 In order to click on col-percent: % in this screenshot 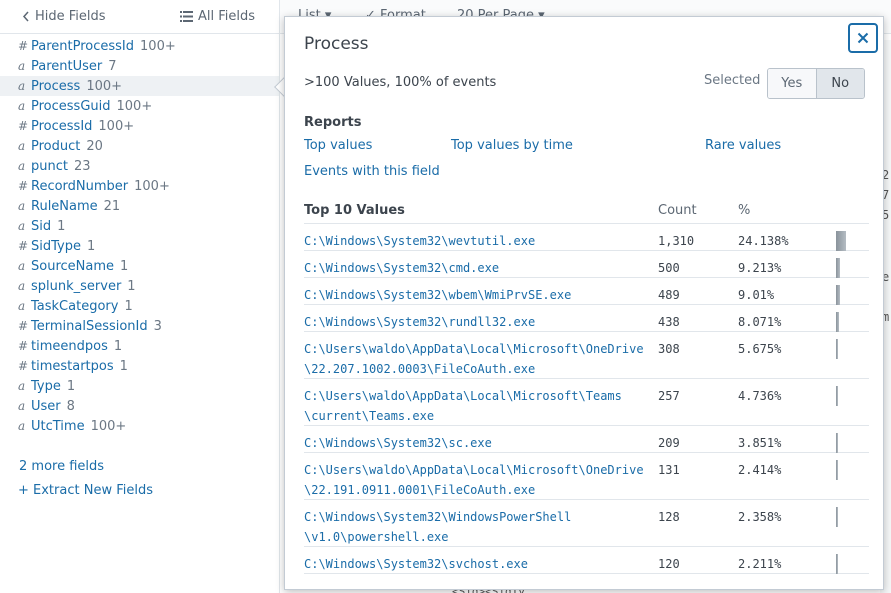, I will do `click(744, 210)`.